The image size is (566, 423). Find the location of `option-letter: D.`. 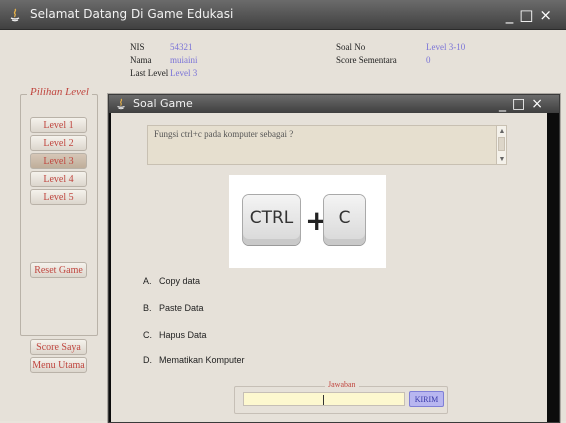

option-letter: D. is located at coordinates (147, 360).